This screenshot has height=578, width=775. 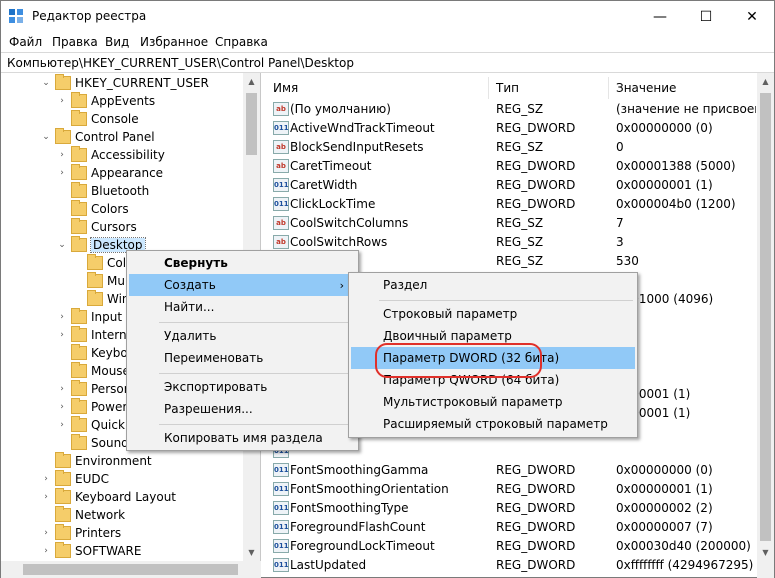 What do you see at coordinates (511, 147) in the screenshot?
I see `value-row: ab BlockSendInputResets REG_SZ 0` at bounding box center [511, 147].